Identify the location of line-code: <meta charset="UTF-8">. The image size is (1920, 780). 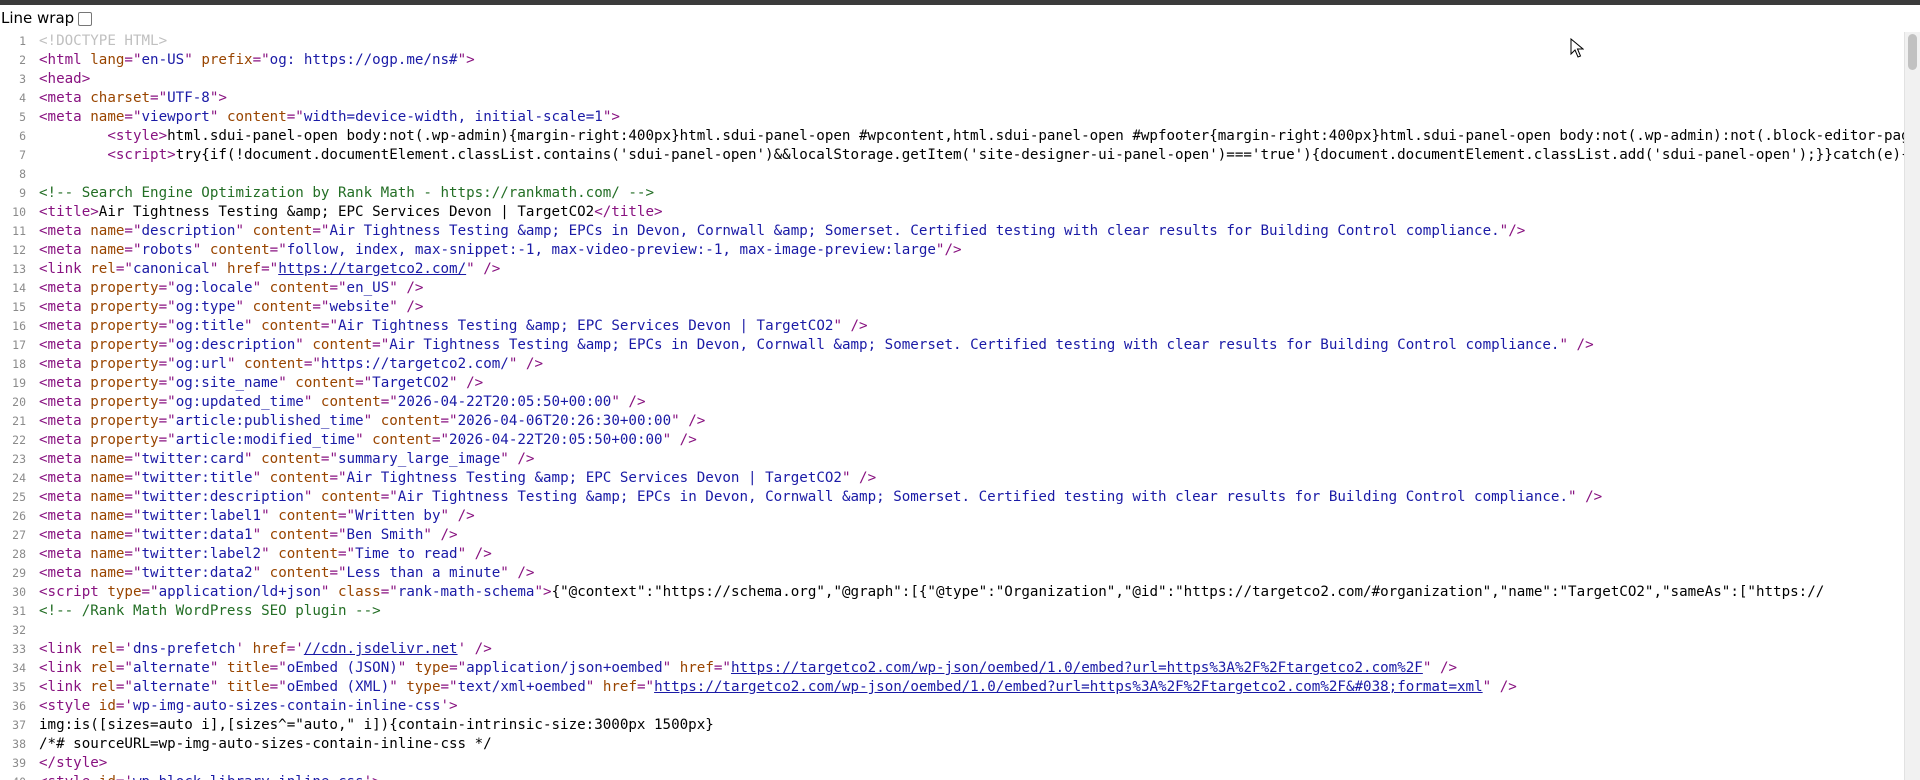
(968, 98).